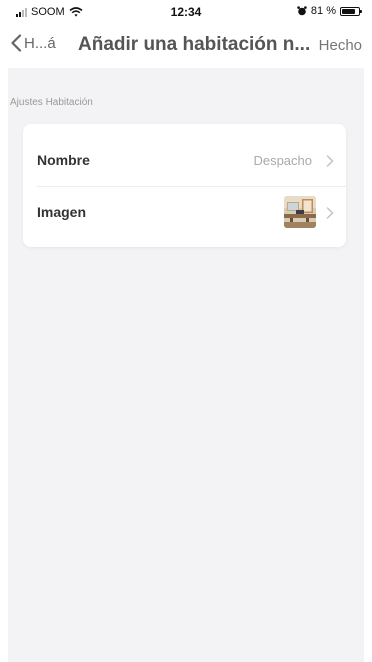  I want to click on status-bar: SOOM 12:34 81 %, so click(186, 12).